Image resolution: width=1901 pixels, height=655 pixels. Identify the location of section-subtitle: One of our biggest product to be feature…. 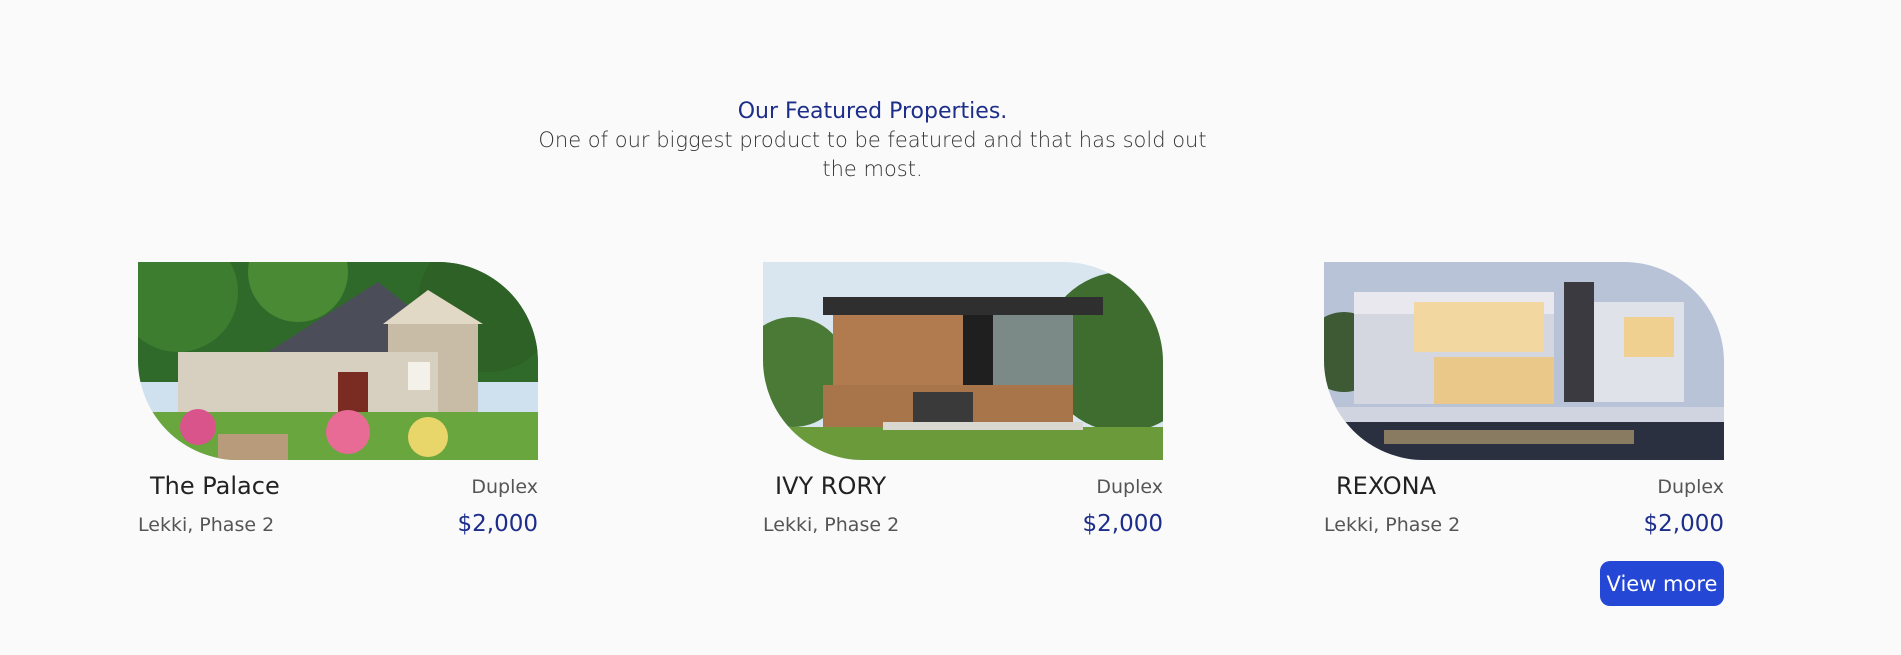
(872, 154).